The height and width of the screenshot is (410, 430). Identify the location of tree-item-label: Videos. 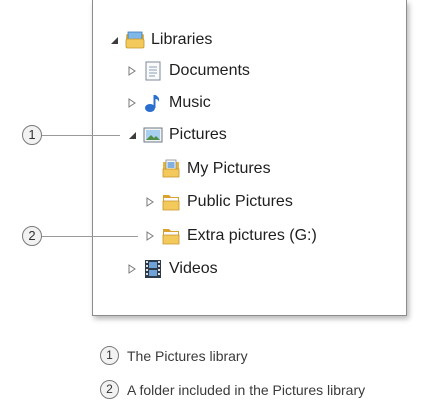
(193, 268).